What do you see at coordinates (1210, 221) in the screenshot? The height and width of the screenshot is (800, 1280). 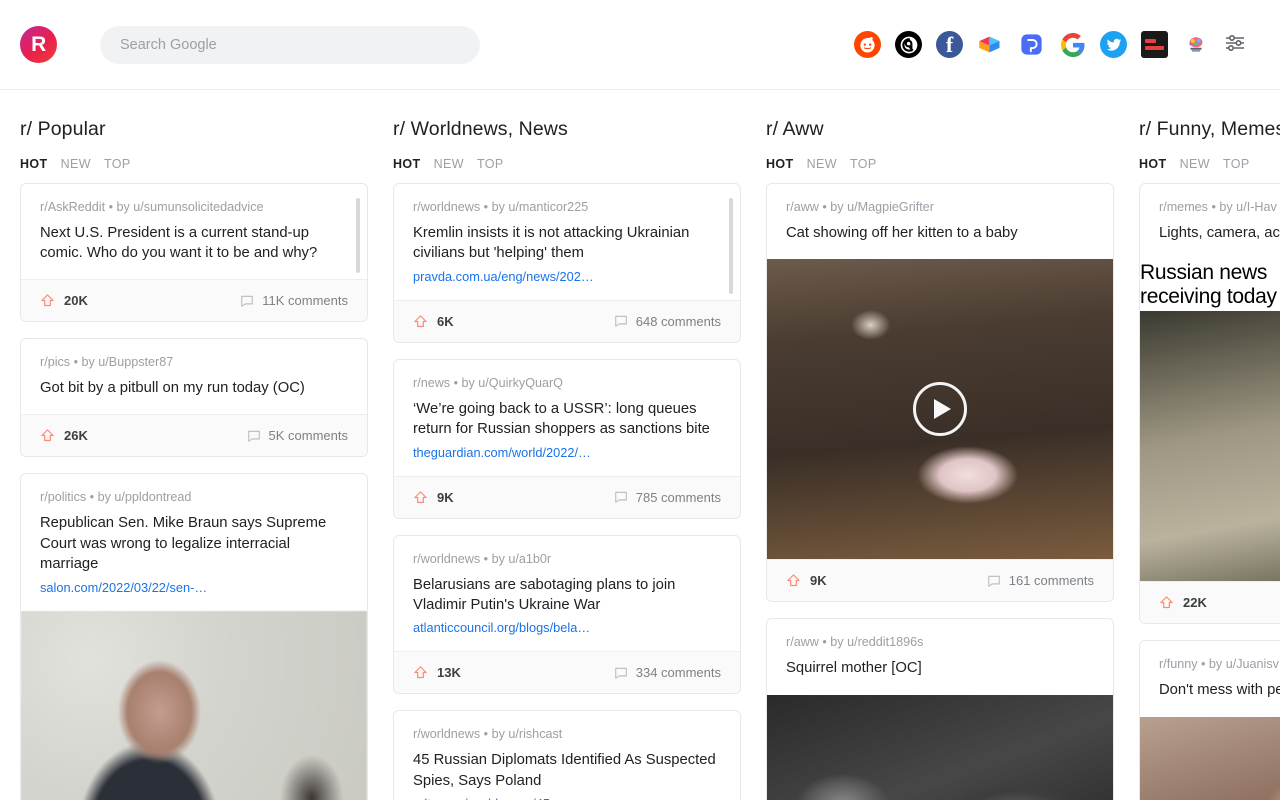 I see `post-body: r/memes • by u/I-Hav Lights, camera, ac` at bounding box center [1210, 221].